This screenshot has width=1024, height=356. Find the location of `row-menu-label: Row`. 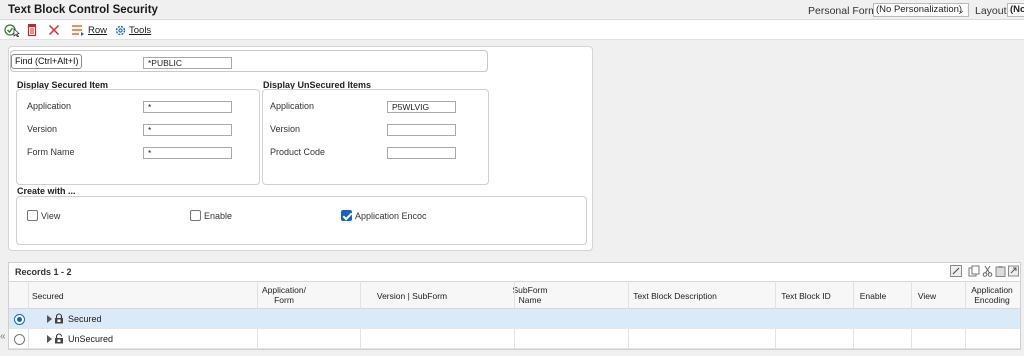

row-menu-label: Row is located at coordinates (98, 30).